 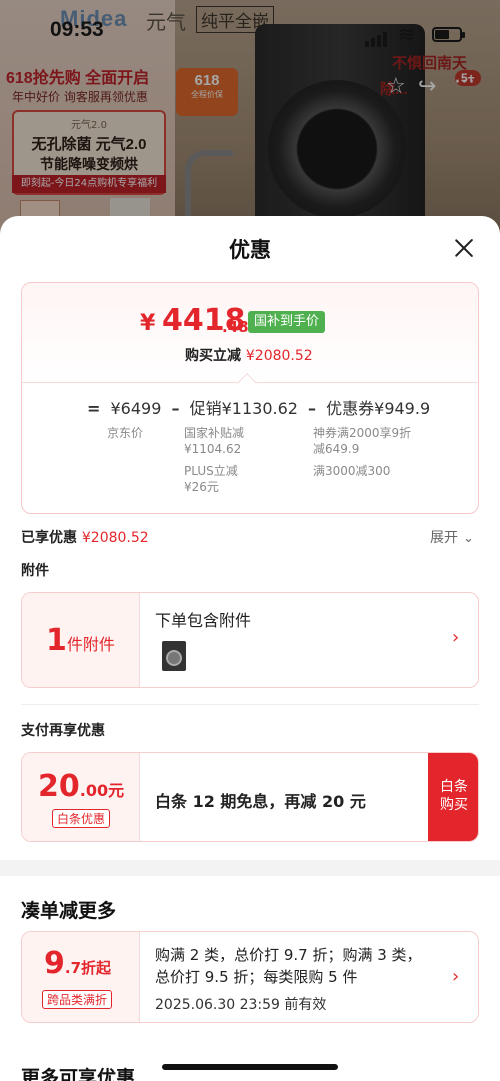 I want to click on accessory-card: 1件附件 下单包含附件 ›, so click(x=250, y=640).